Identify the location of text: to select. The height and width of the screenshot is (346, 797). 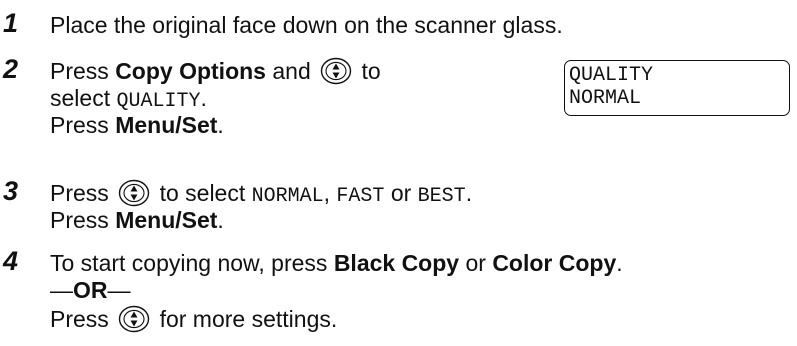
(202, 193).